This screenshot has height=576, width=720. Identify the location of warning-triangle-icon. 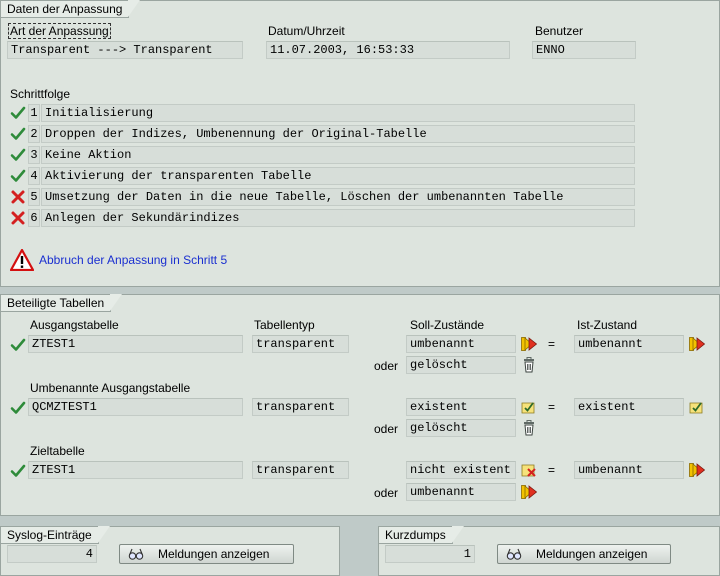
(22, 260).